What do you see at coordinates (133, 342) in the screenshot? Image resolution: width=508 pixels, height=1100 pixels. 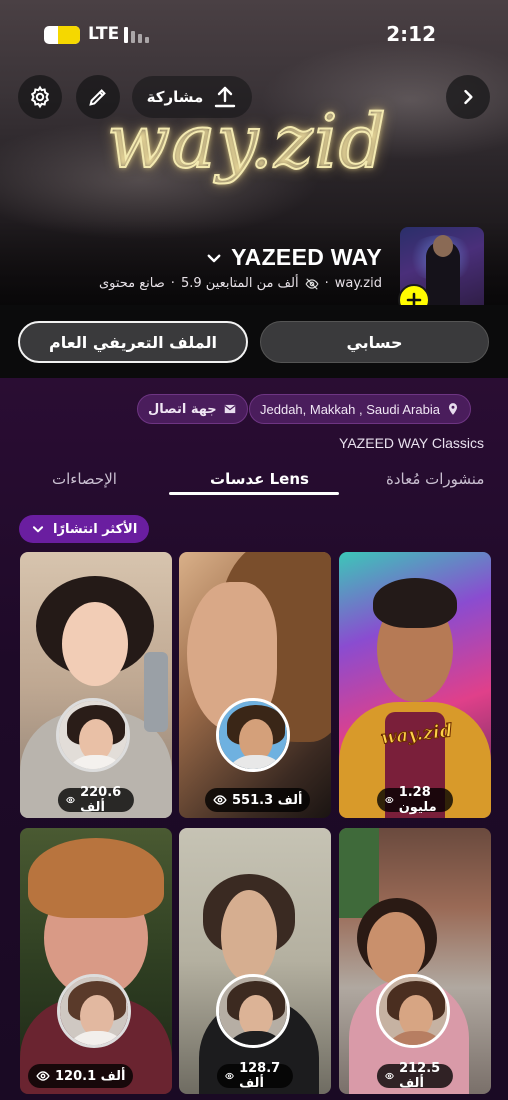 I see `public-profile-button: الملف التعريفي العام` at bounding box center [133, 342].